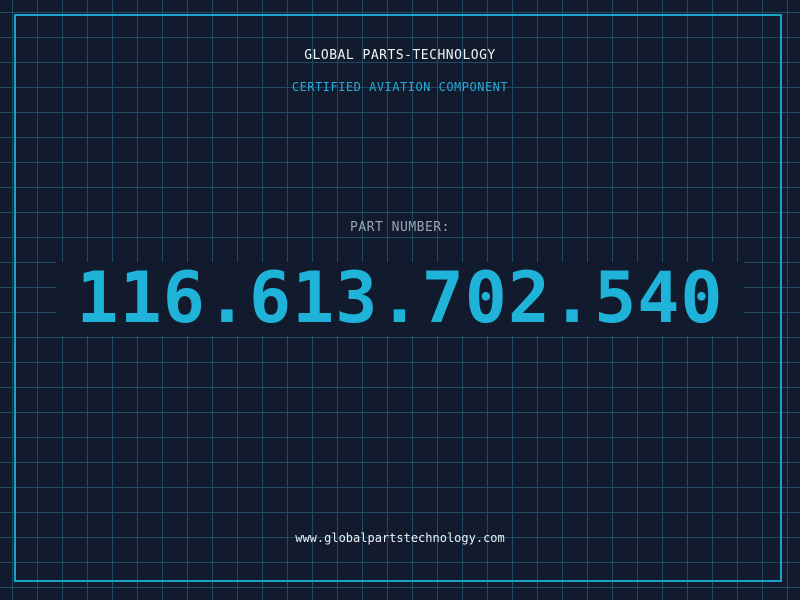 This screenshot has width=800, height=600. I want to click on tagline: CERTIFIED AVIATION COMPONENT, so click(400, 87).